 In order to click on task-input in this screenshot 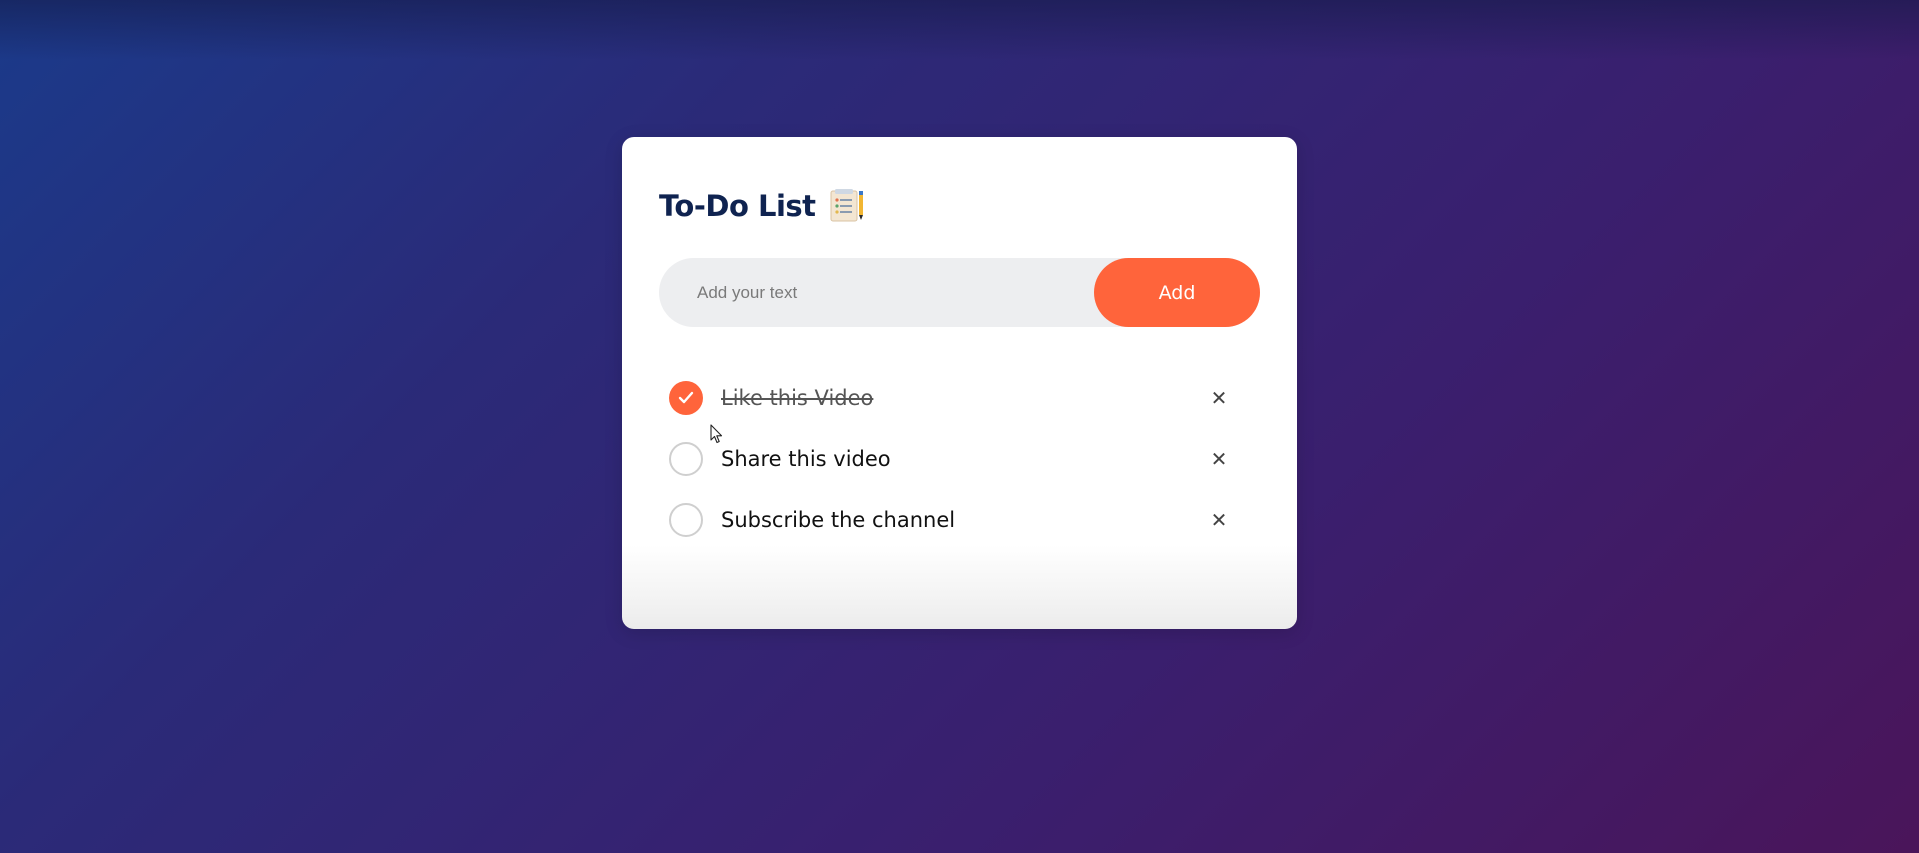, I will do `click(869, 292)`.